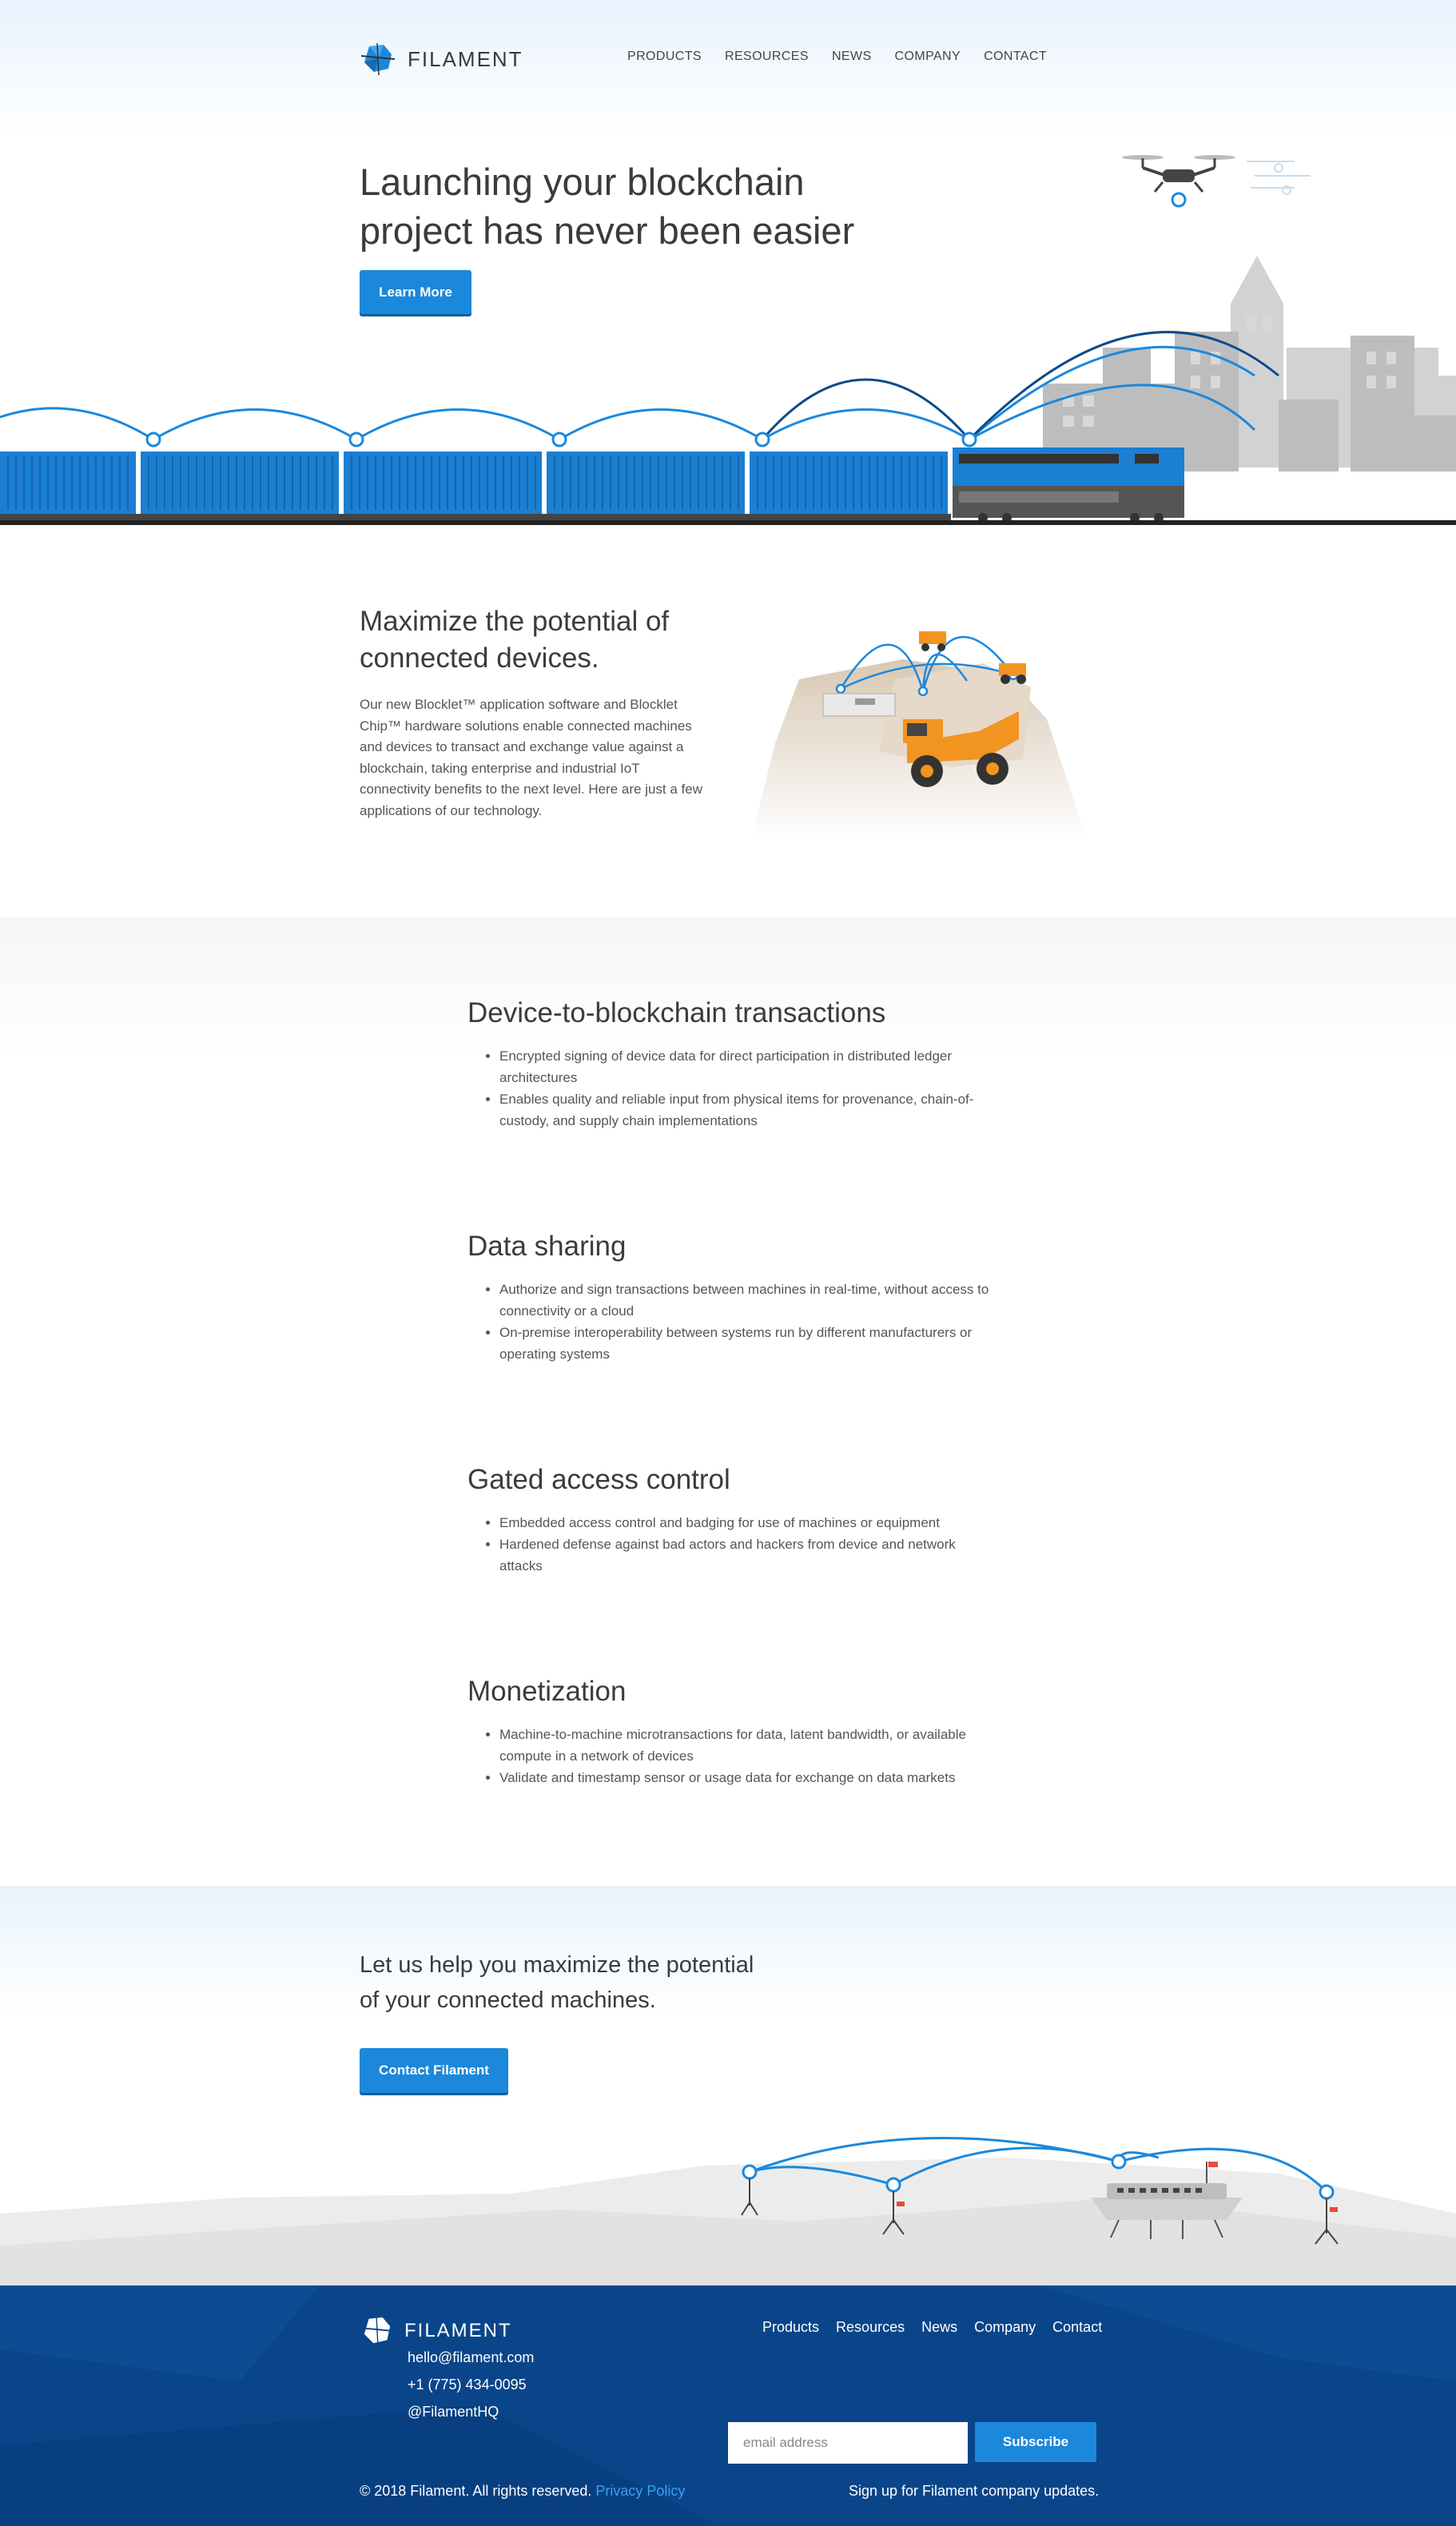 This screenshot has width=1456, height=2526. What do you see at coordinates (1077, 2327) in the screenshot?
I see `footer-link-contact: Contact` at bounding box center [1077, 2327].